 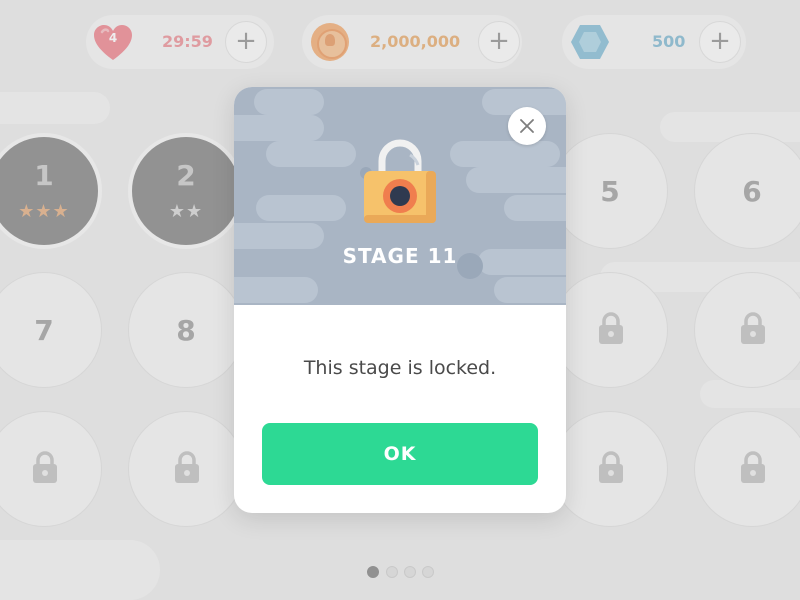 What do you see at coordinates (400, 256) in the screenshot?
I see `dialog-title: STAGE 11` at bounding box center [400, 256].